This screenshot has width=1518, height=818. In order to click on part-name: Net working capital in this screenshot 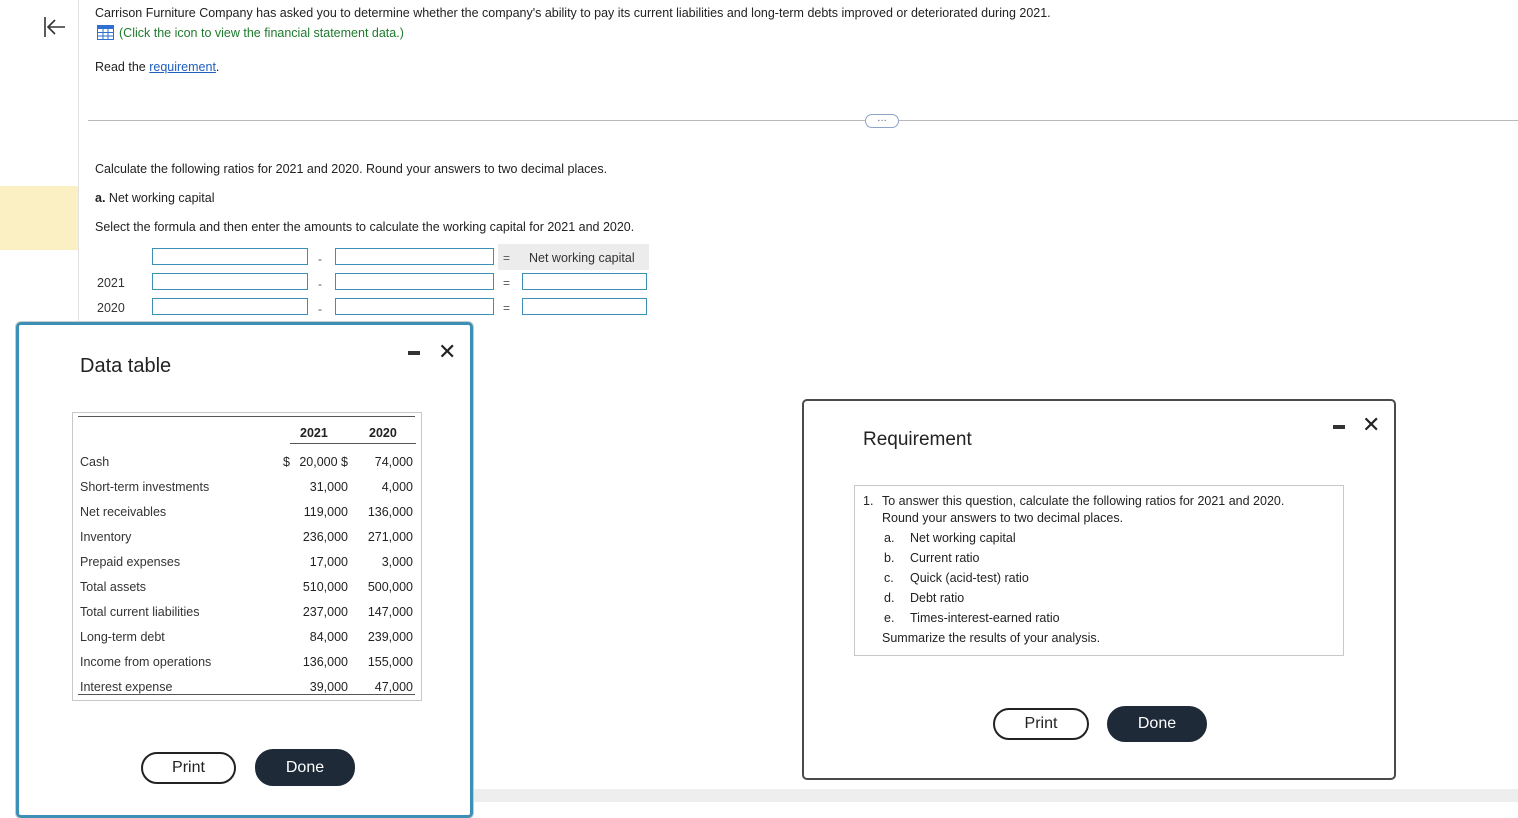, I will do `click(160, 198)`.